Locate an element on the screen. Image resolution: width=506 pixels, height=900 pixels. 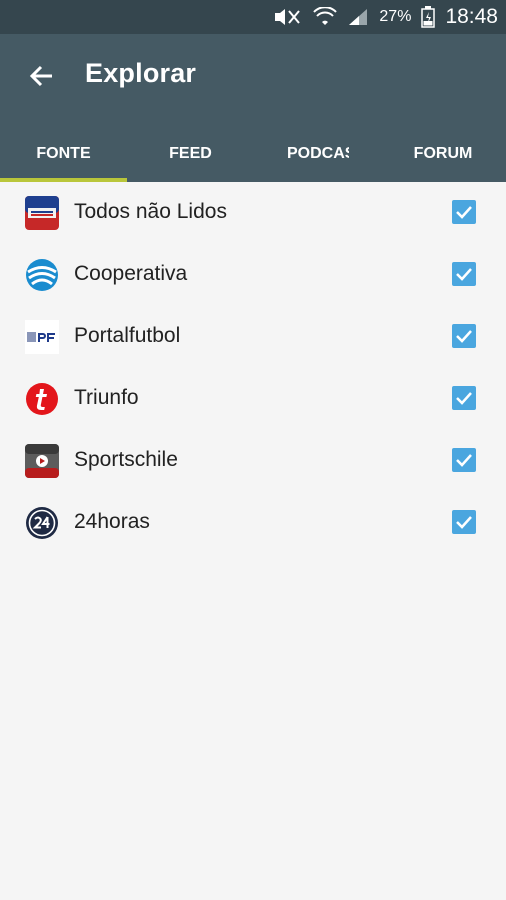
wifi-icon is located at coordinates (325, 16).